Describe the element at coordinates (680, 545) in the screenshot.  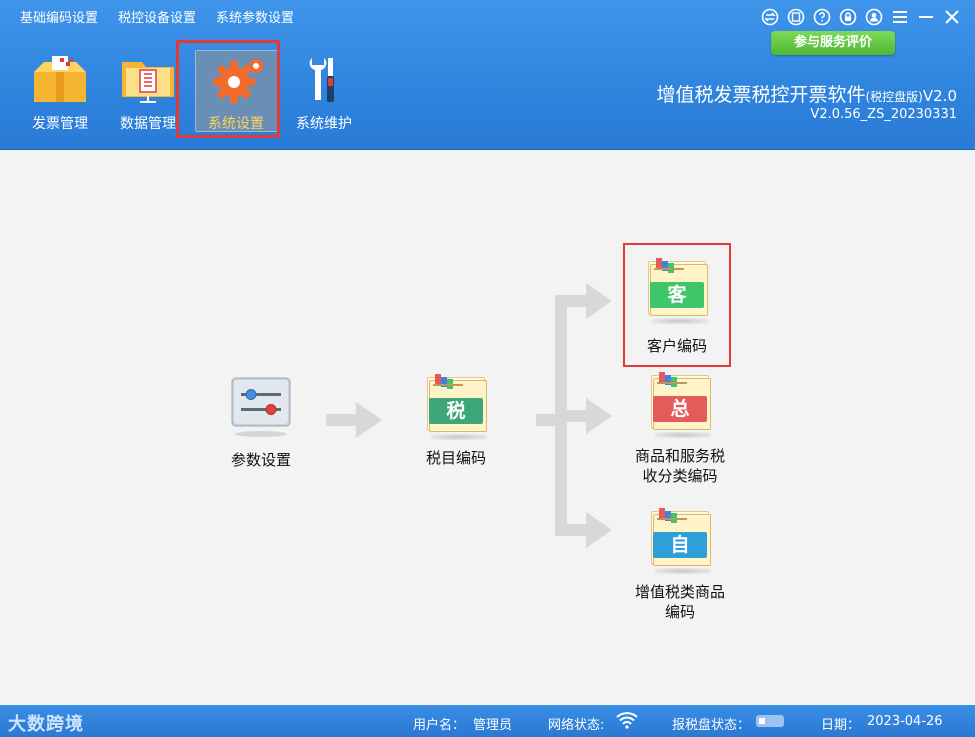
I see `band-char: 自` at that location.